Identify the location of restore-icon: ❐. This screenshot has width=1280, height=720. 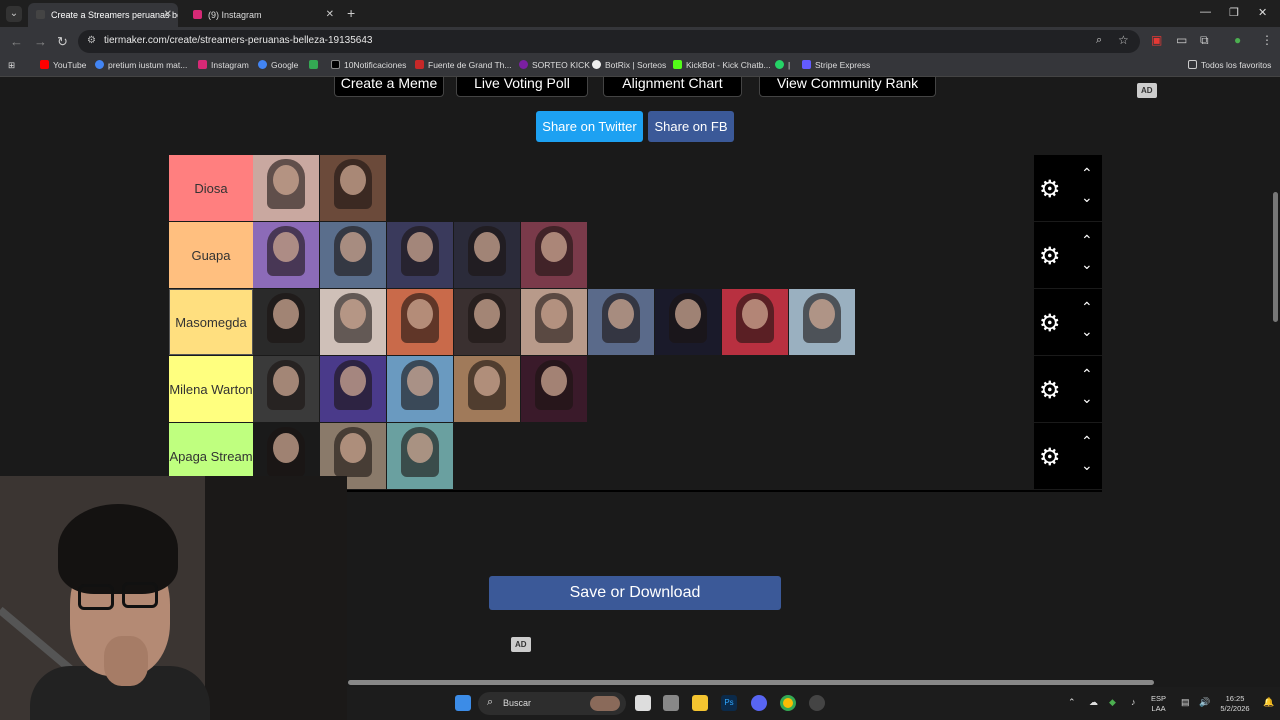
(1234, 12).